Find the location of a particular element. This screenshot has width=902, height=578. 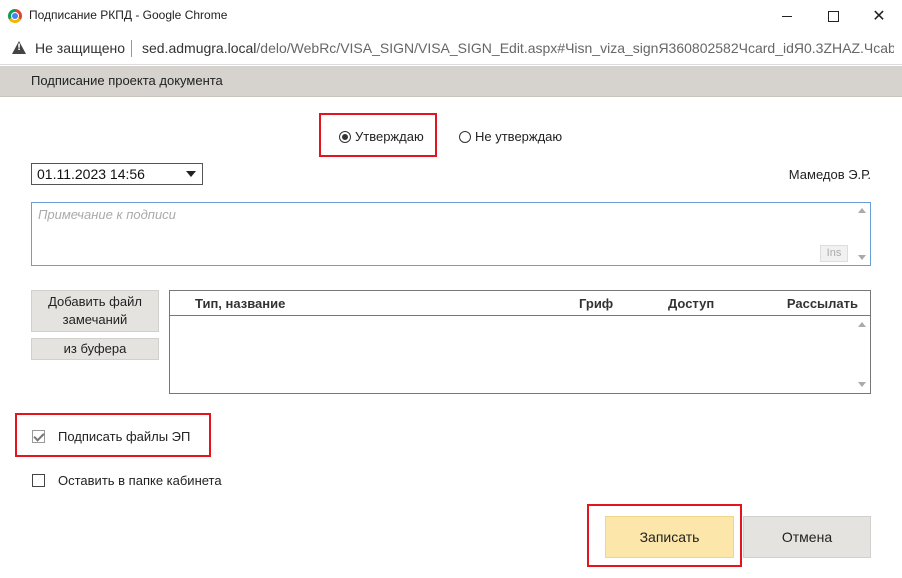

keep-in-folder-checkbox is located at coordinates (38, 480).